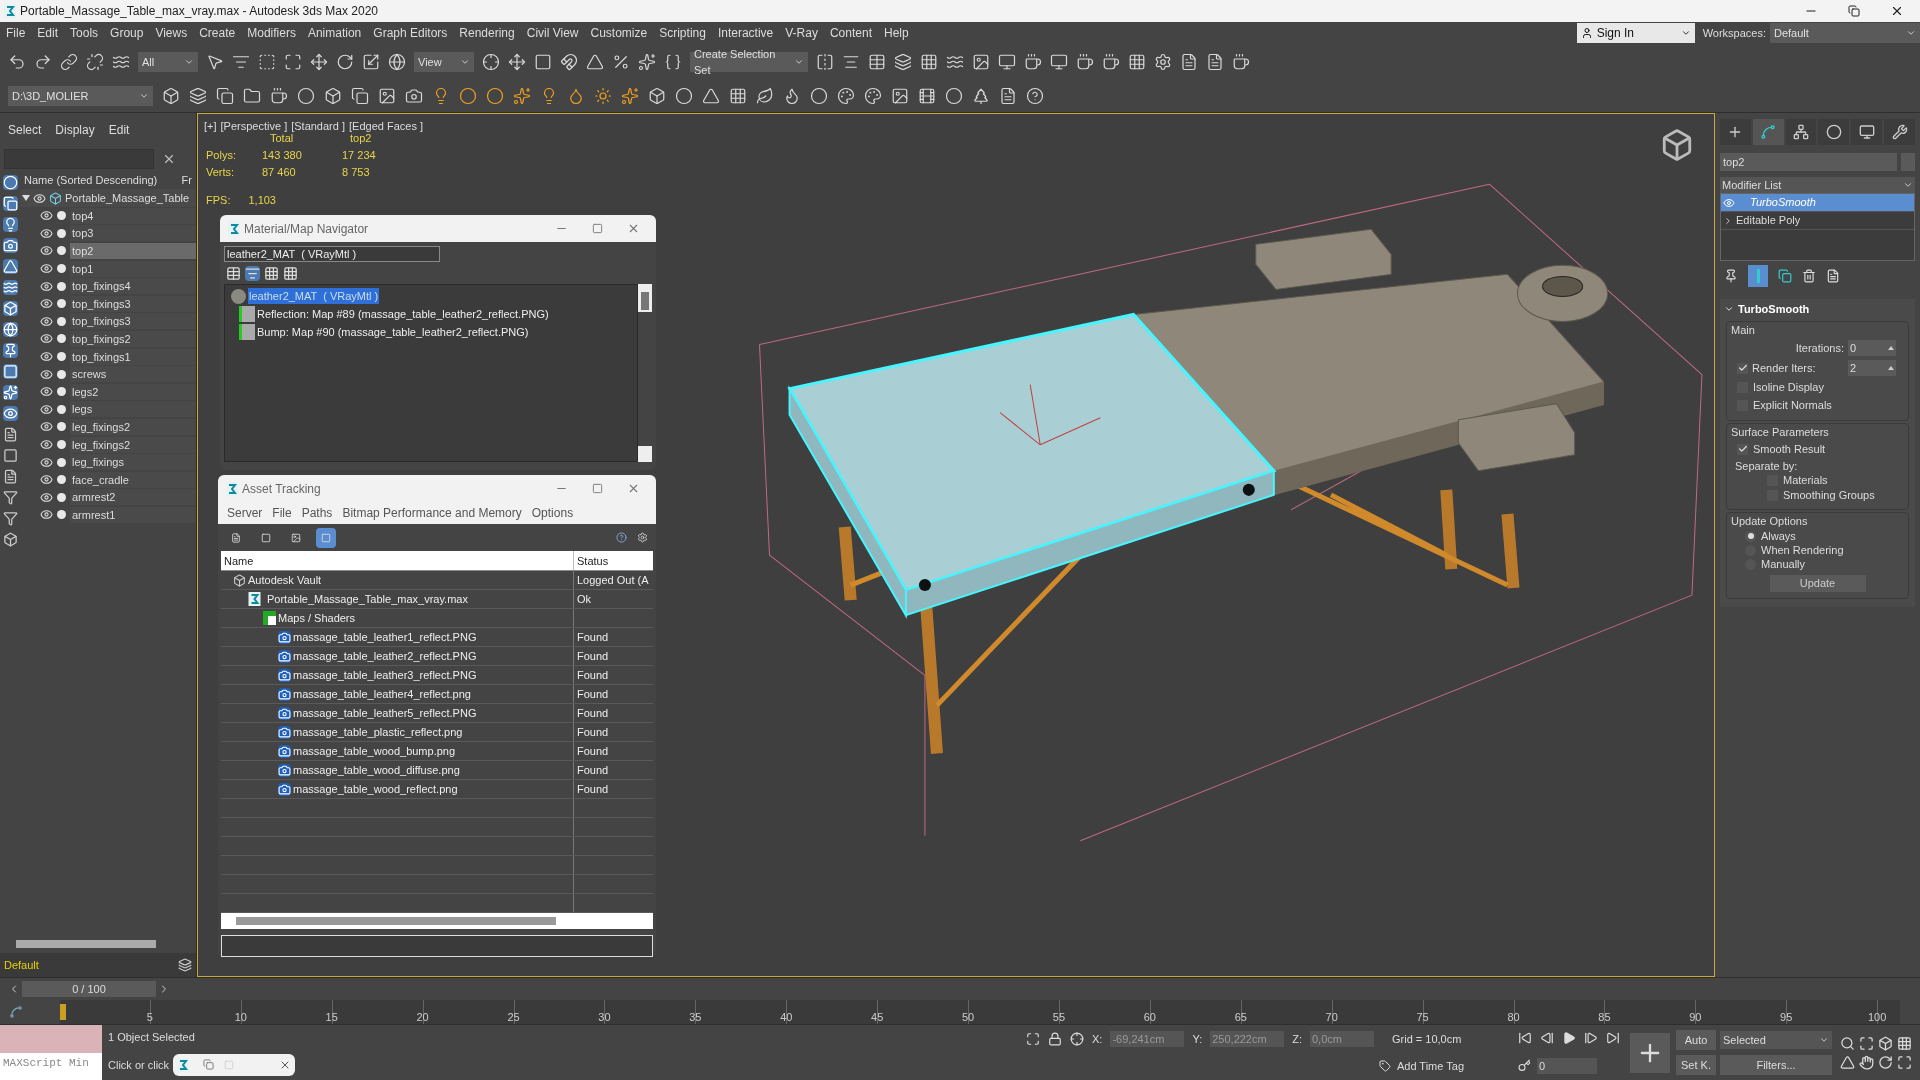 The image size is (1920, 1080). I want to click on viewport-label: [Perspective ], so click(254, 126).